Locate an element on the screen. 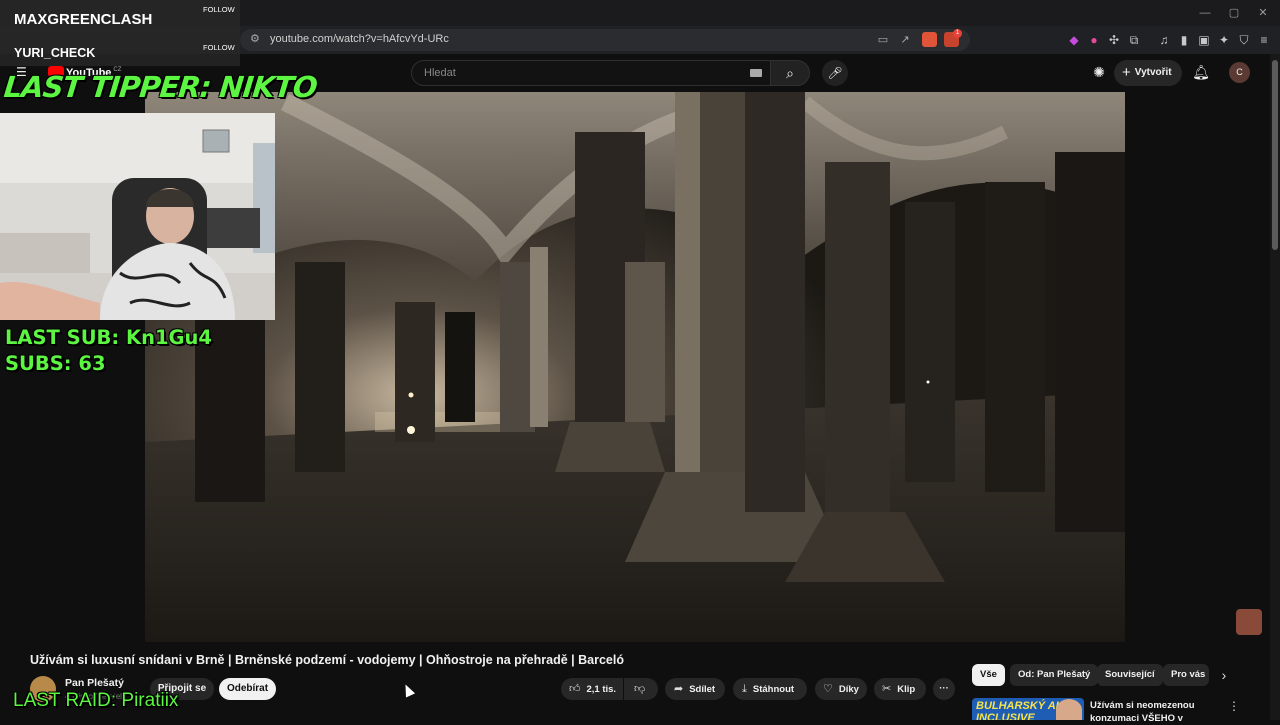 Image resolution: width=1280 pixels, height=725 pixels. chips-next-chevron-icon: › is located at coordinates (1224, 675).